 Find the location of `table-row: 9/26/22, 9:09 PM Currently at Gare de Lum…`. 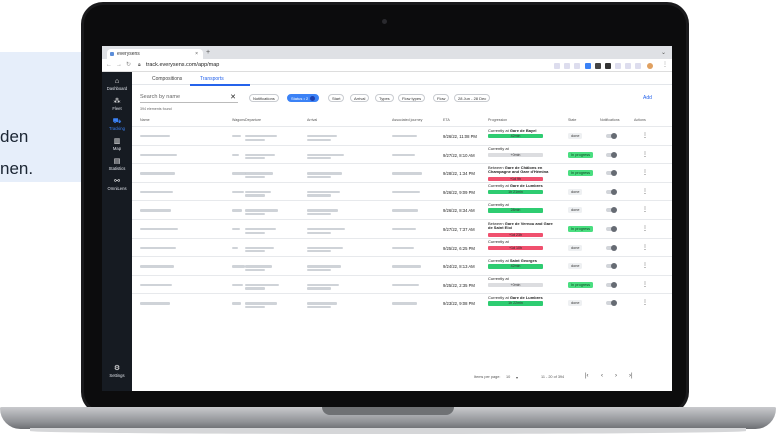

table-row: 9/26/22, 9:09 PM Currently at Gare de Lum… is located at coordinates (402, 190).